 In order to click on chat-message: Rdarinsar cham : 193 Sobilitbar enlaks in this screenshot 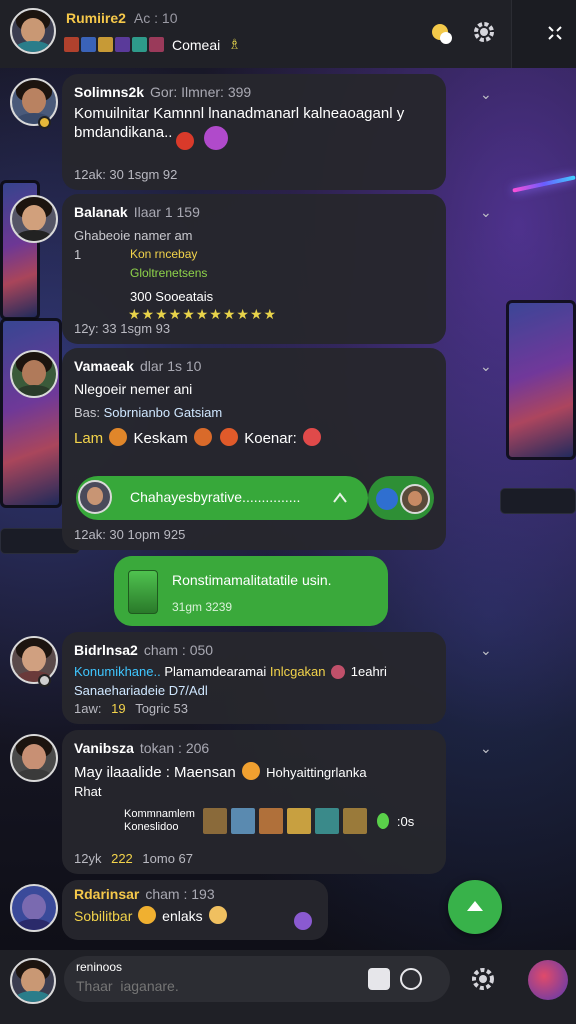, I will do `click(195, 910)`.